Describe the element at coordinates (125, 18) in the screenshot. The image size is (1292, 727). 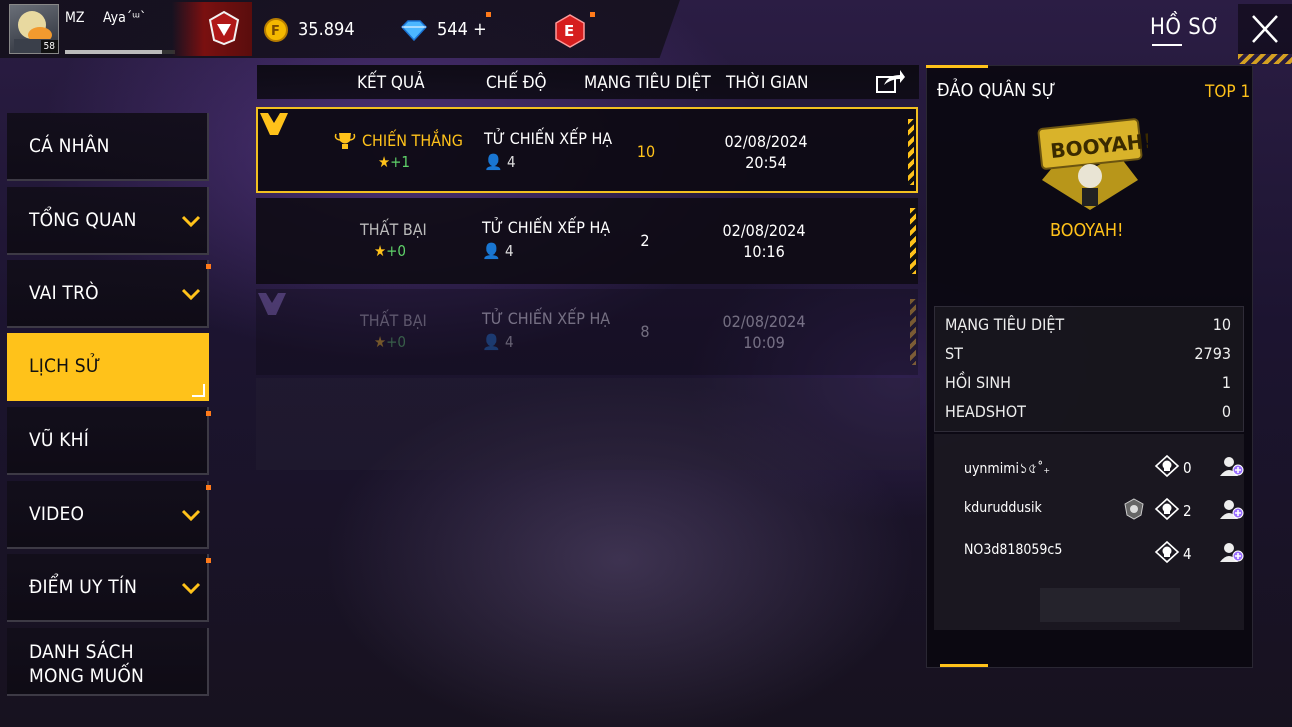
I see `player-name-part2: Aya´ᵚ`` at that location.